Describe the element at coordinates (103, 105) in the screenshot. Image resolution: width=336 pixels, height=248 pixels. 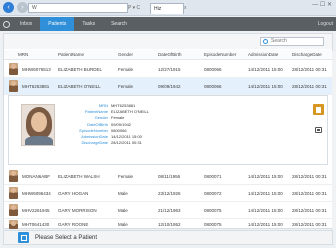
I see `detail-label: MRN` at that location.